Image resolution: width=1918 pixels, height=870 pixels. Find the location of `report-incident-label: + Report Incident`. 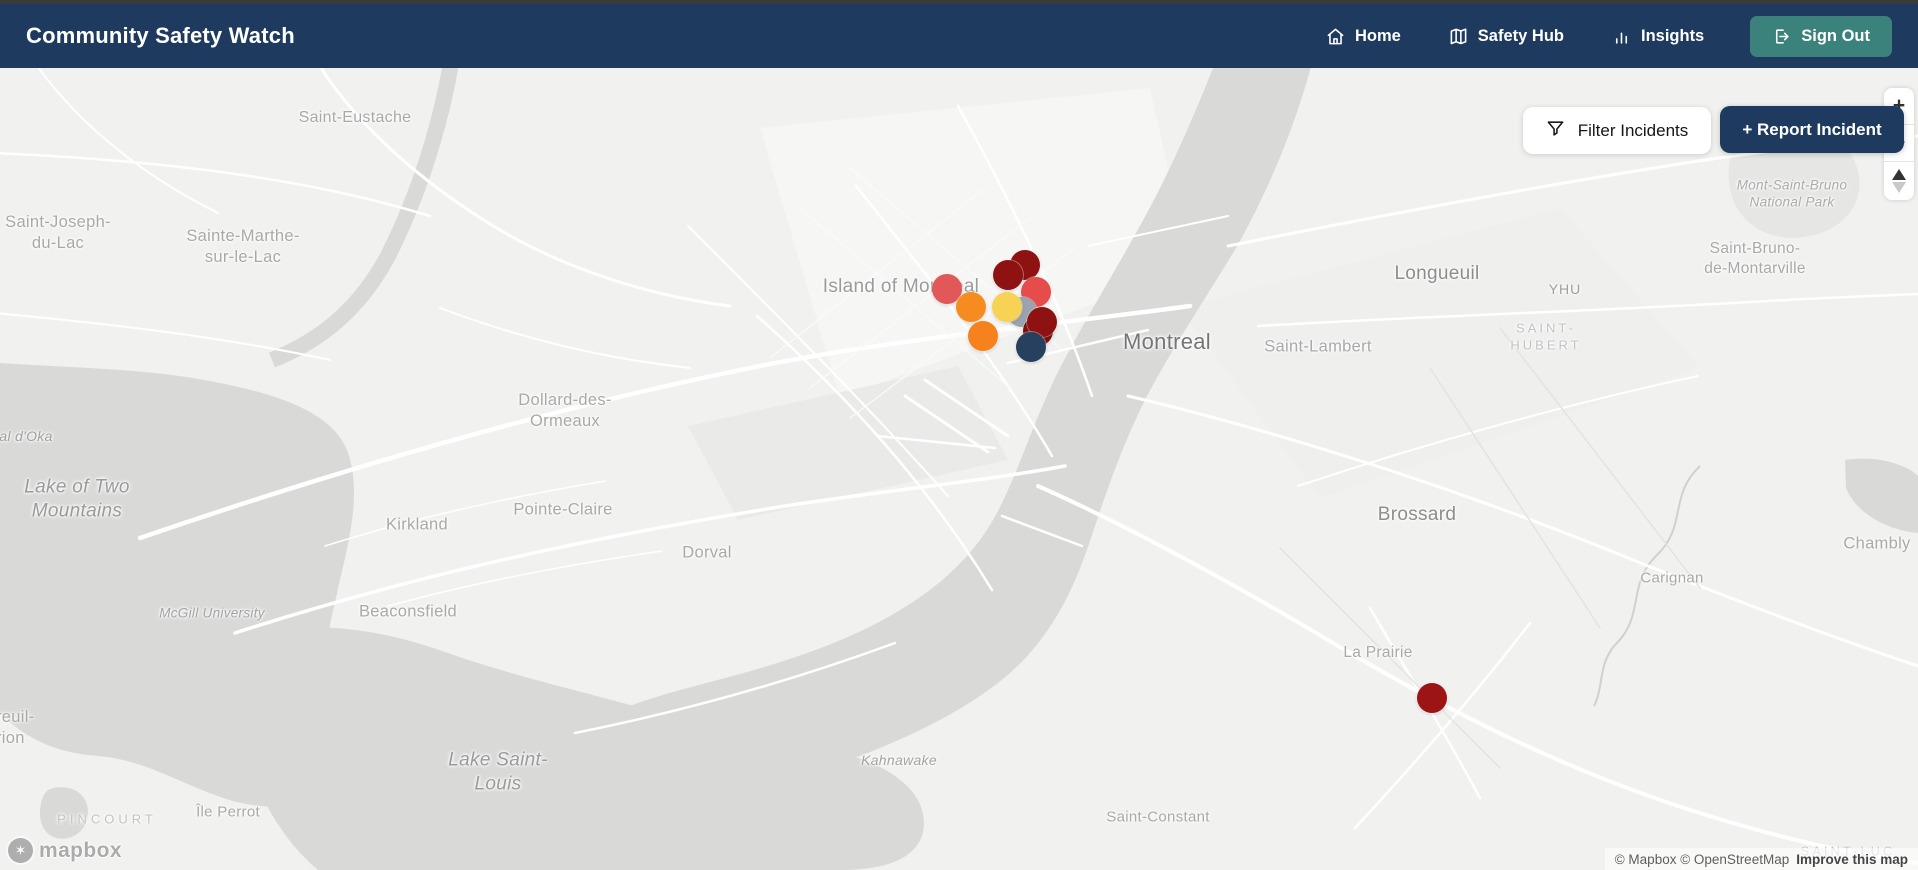

report-incident-label: + Report Incident is located at coordinates (1812, 129).